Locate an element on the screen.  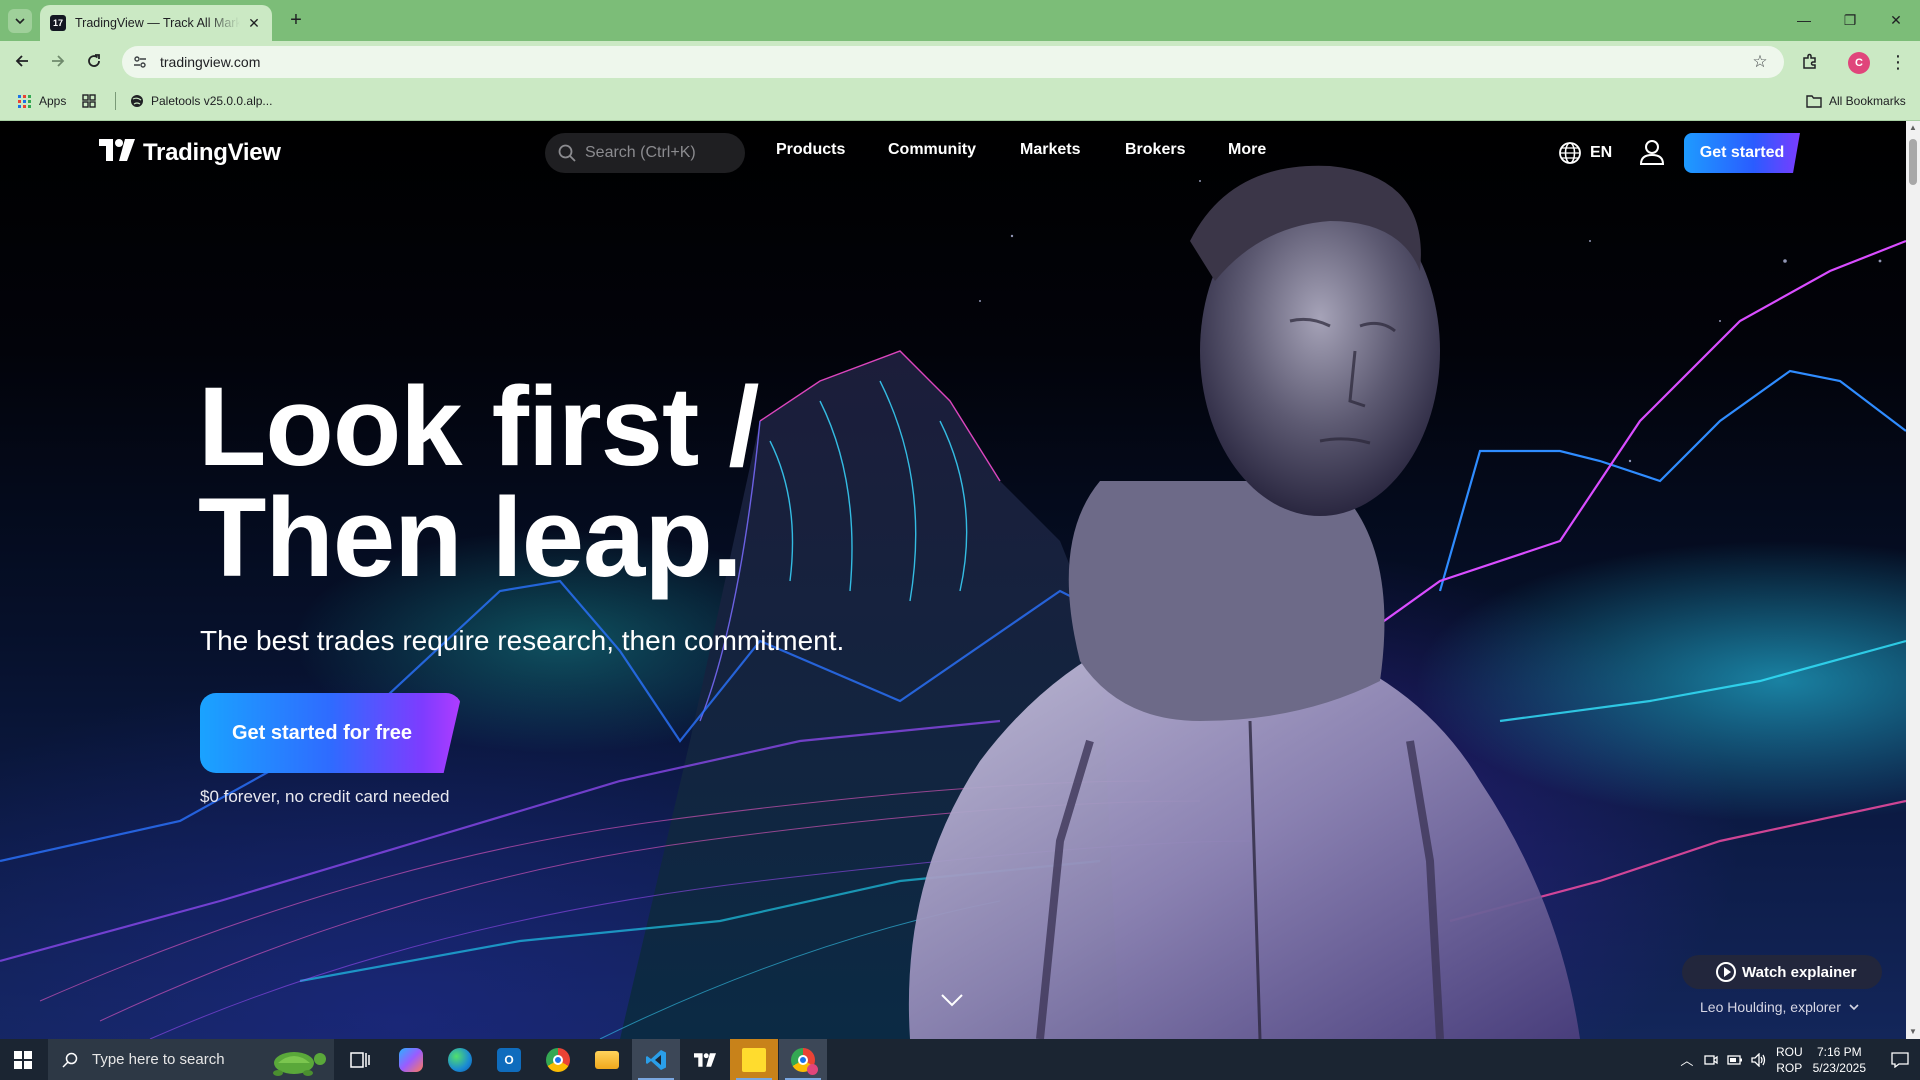
notification-icon is located at coordinates (1900, 1059).